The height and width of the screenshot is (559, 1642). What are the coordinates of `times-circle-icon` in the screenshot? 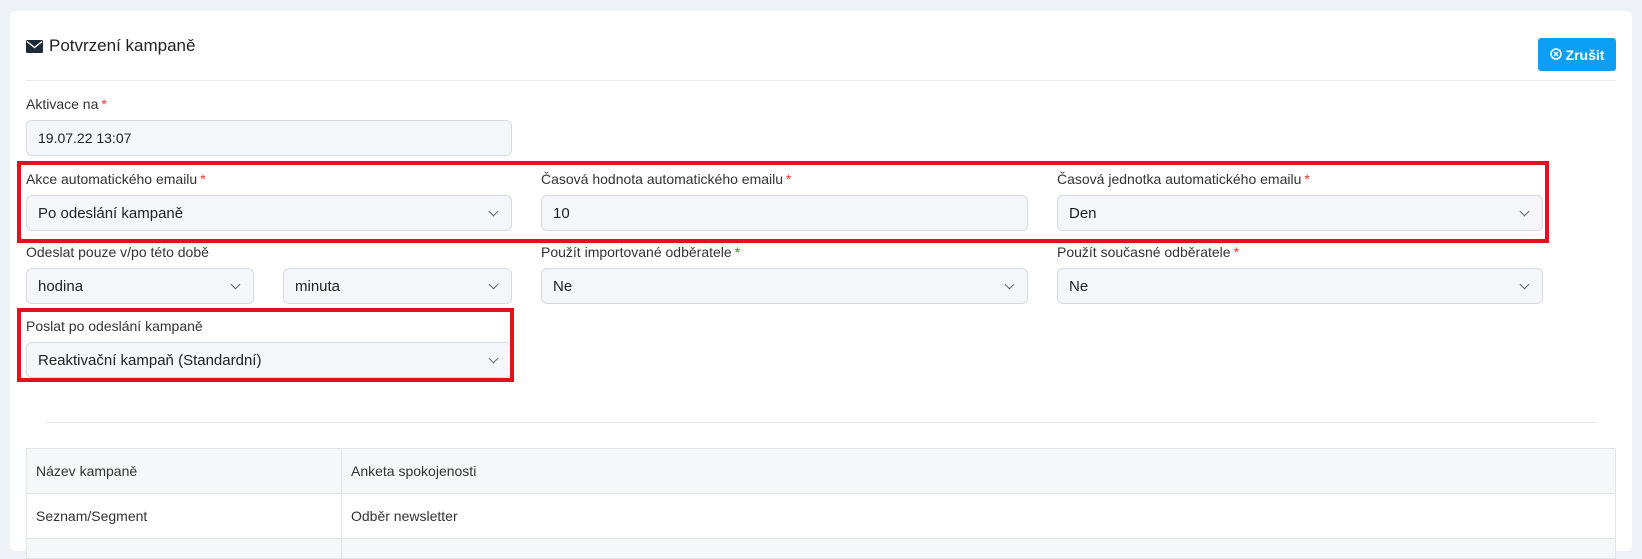 It's located at (1555, 55).